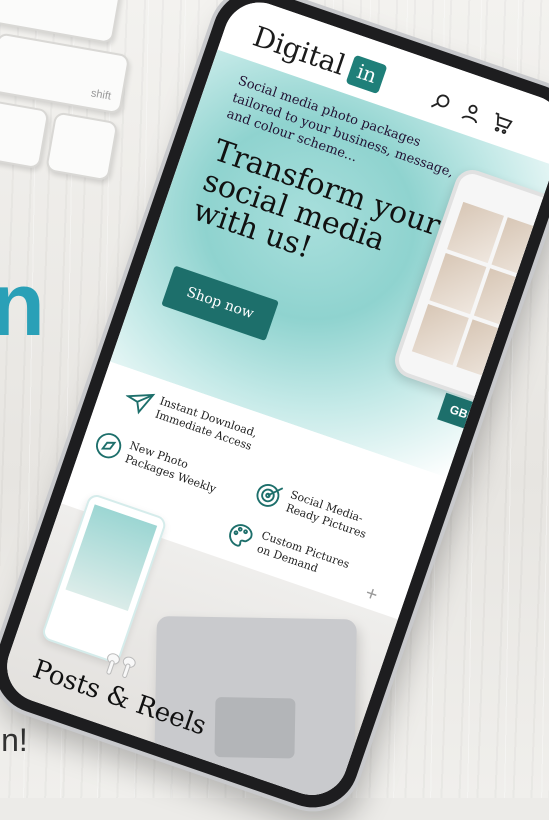  Describe the element at coordinates (140, 404) in the screenshot. I see `paper-plane-icon` at that location.